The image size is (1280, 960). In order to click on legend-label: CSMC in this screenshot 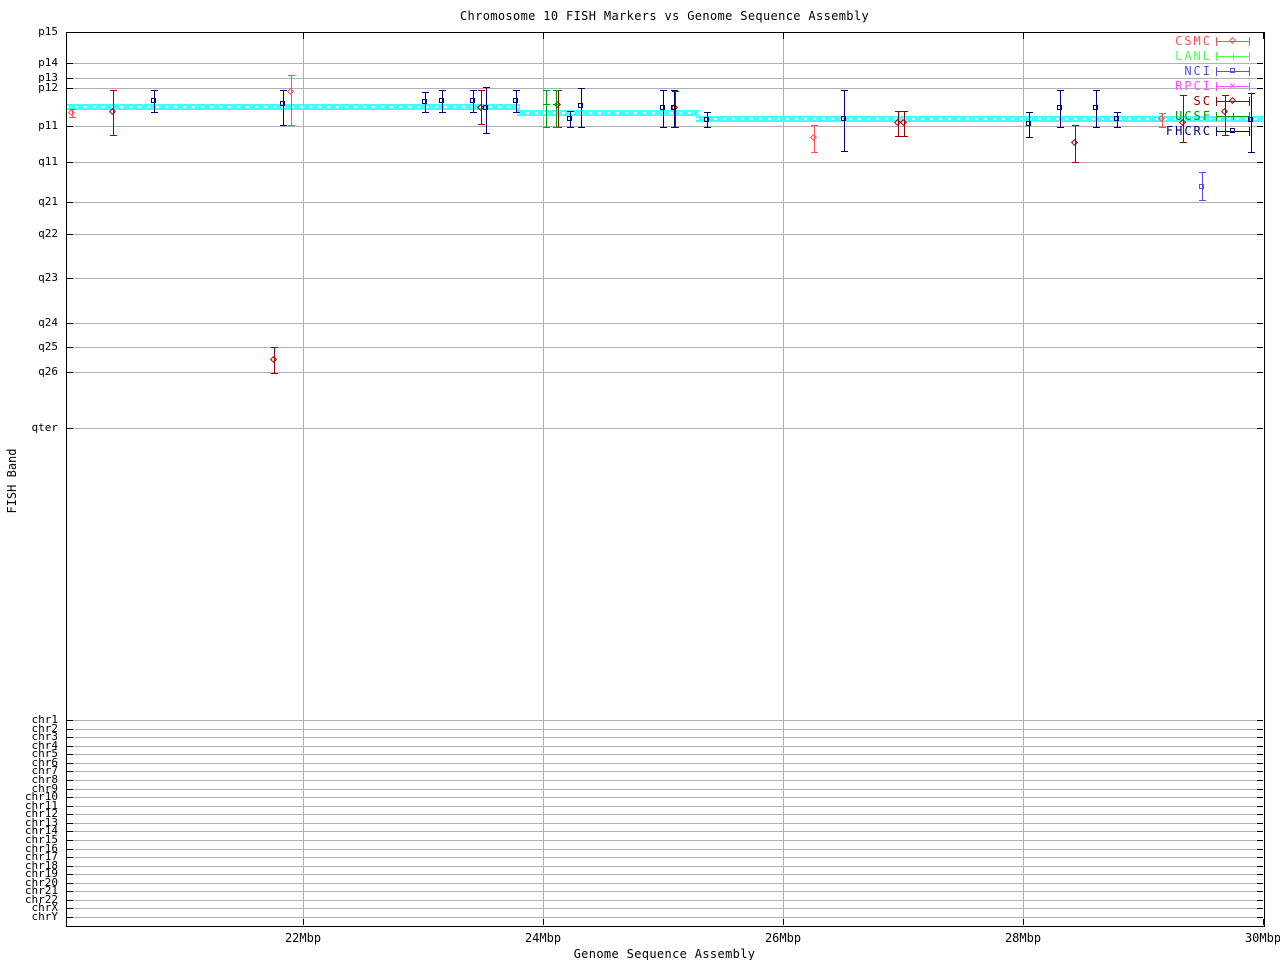, I will do `click(1193, 41)`.